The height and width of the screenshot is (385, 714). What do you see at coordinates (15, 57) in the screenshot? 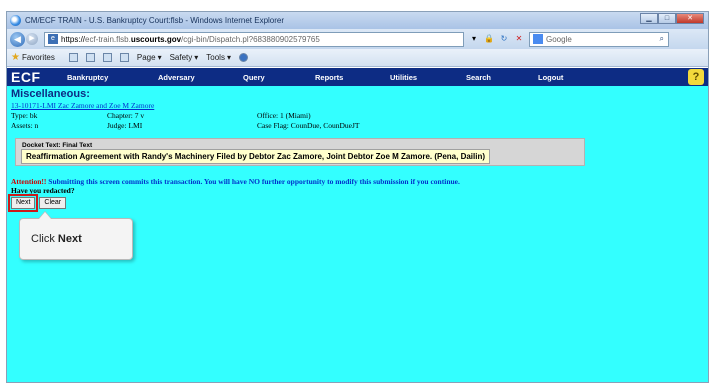
I see `favorites-star-icon: ★` at bounding box center [15, 57].